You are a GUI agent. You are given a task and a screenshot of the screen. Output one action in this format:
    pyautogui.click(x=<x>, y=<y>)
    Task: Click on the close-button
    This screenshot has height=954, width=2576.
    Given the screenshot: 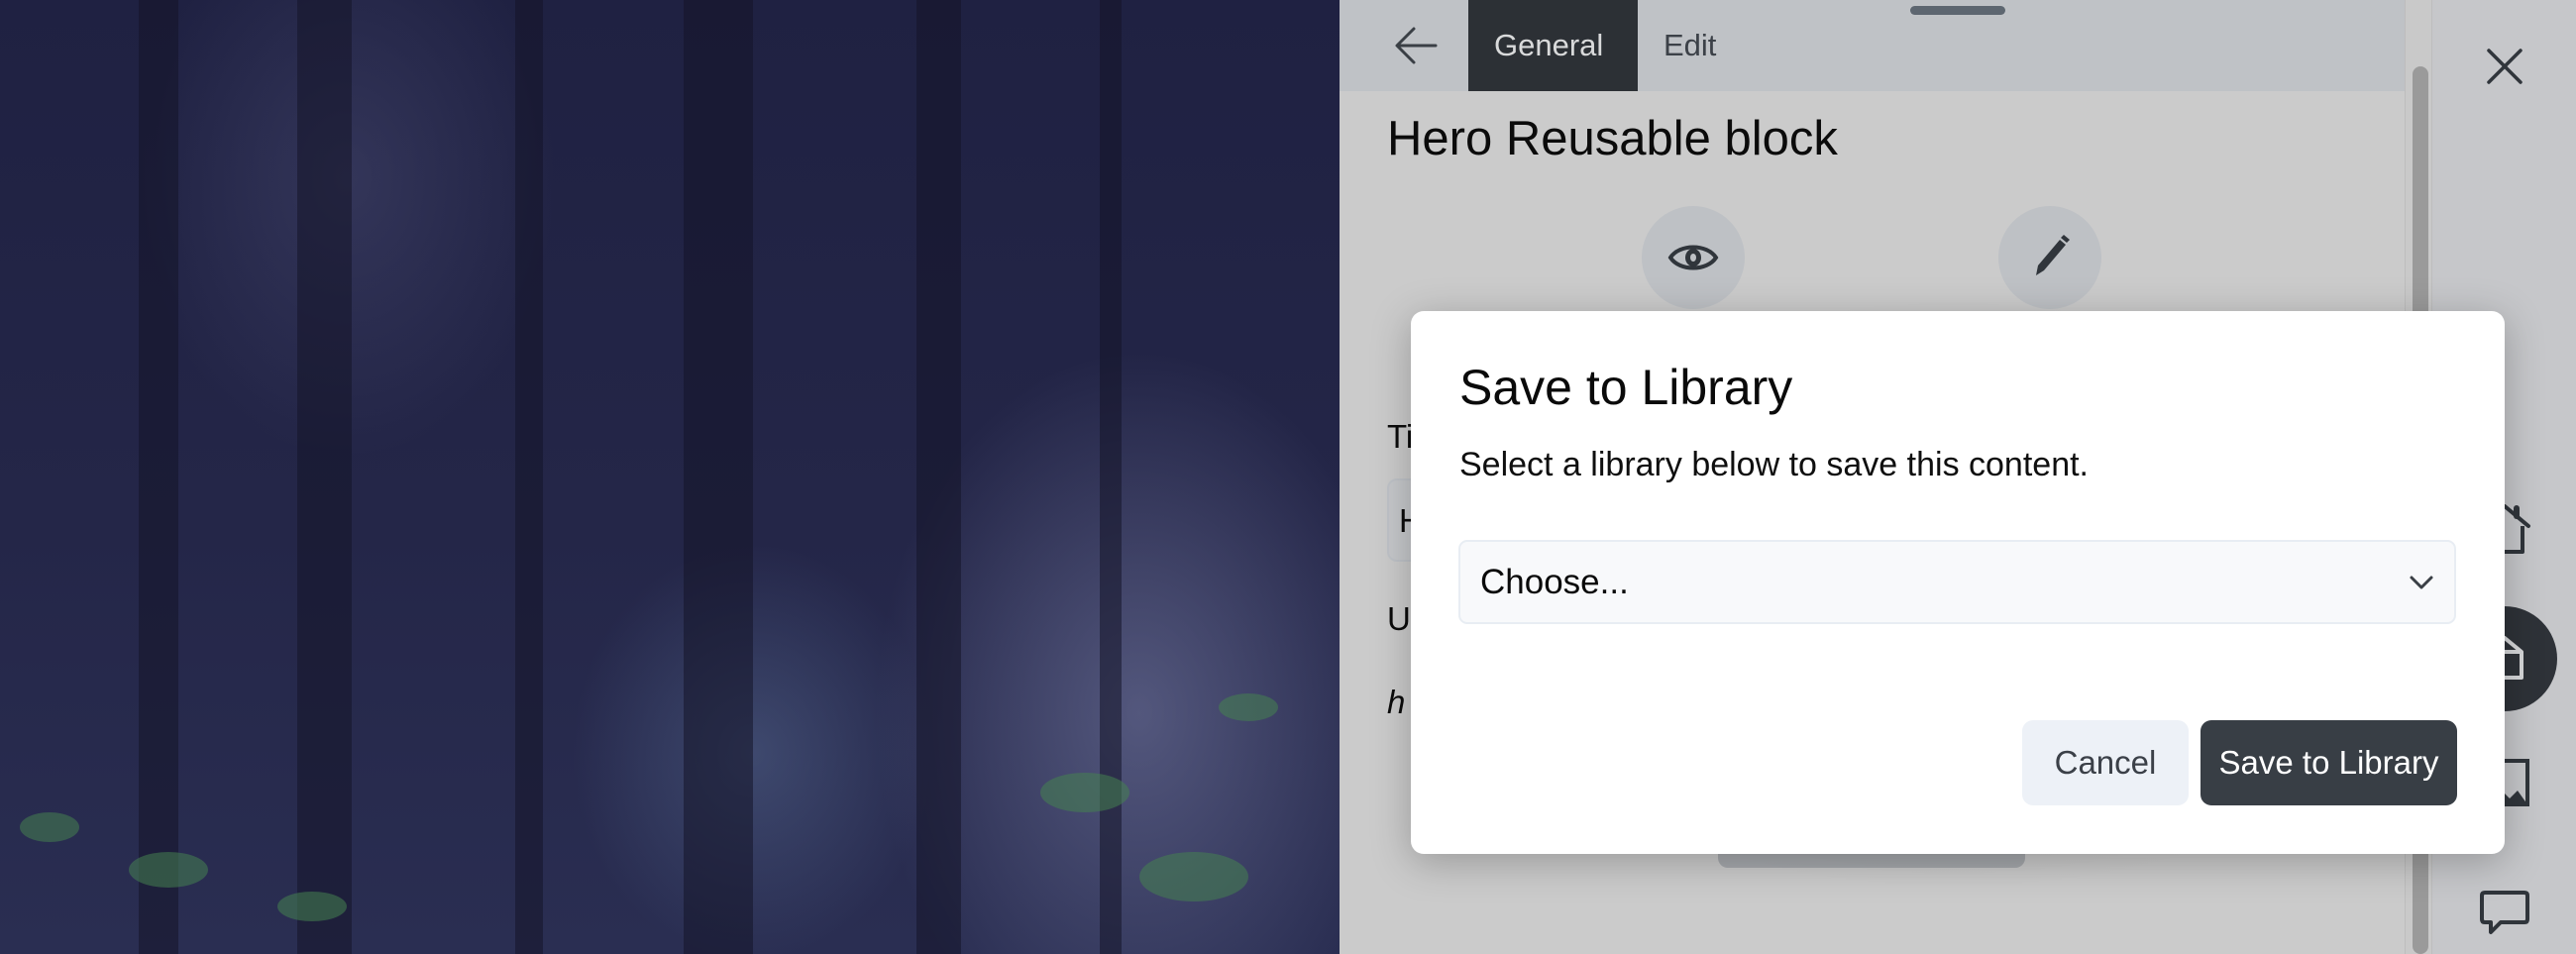 What is the action you would take?
    pyautogui.click(x=2504, y=66)
    